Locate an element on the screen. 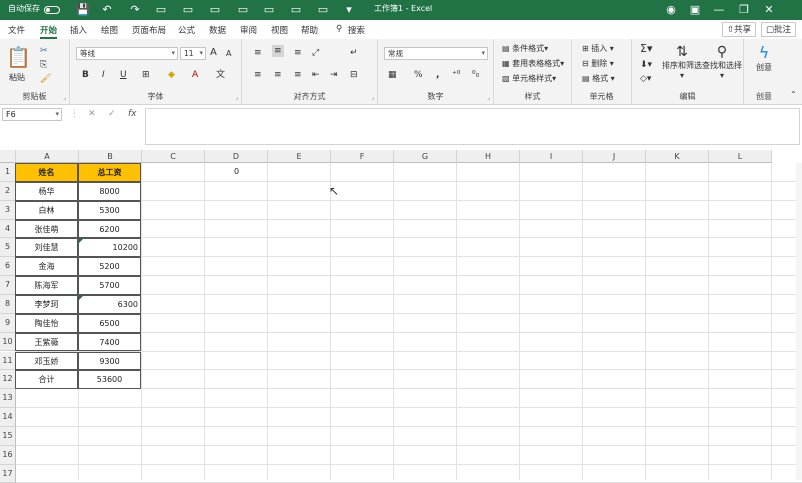 The height and width of the screenshot is (483, 802). format-painter-icon: 🖌 is located at coordinates (45, 79).